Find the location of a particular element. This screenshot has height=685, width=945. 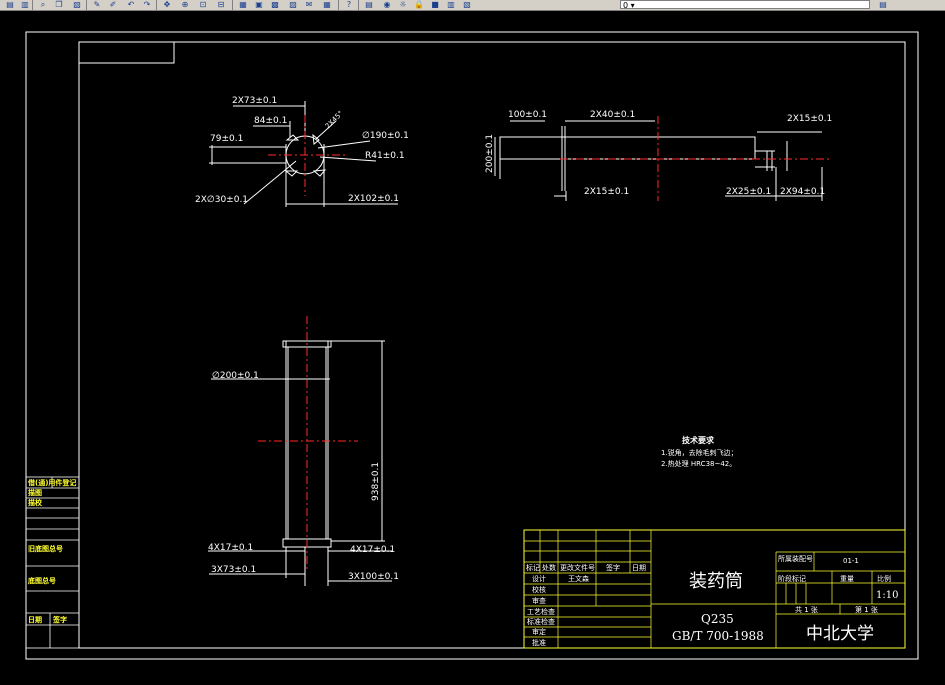

tech-line-1: 1.锐角，去除毛刺飞边； is located at coordinates (699, 452).